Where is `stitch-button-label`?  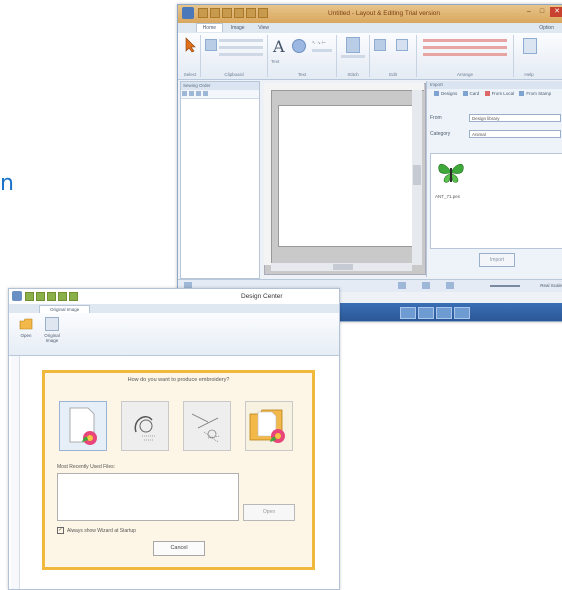
stitch-button-label is located at coordinates (353, 56).